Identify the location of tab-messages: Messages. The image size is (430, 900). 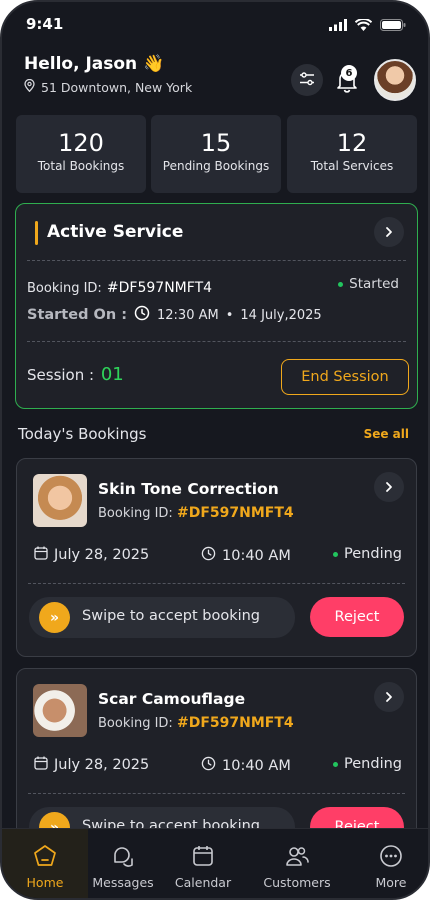
(123, 863).